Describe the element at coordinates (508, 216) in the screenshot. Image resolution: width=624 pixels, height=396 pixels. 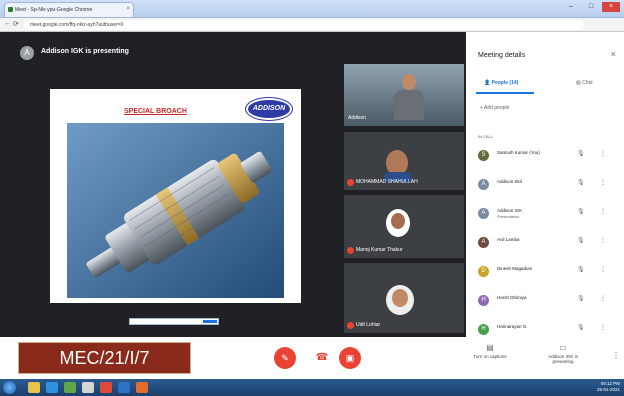
I see `participant-subtitle: Presentation` at that location.